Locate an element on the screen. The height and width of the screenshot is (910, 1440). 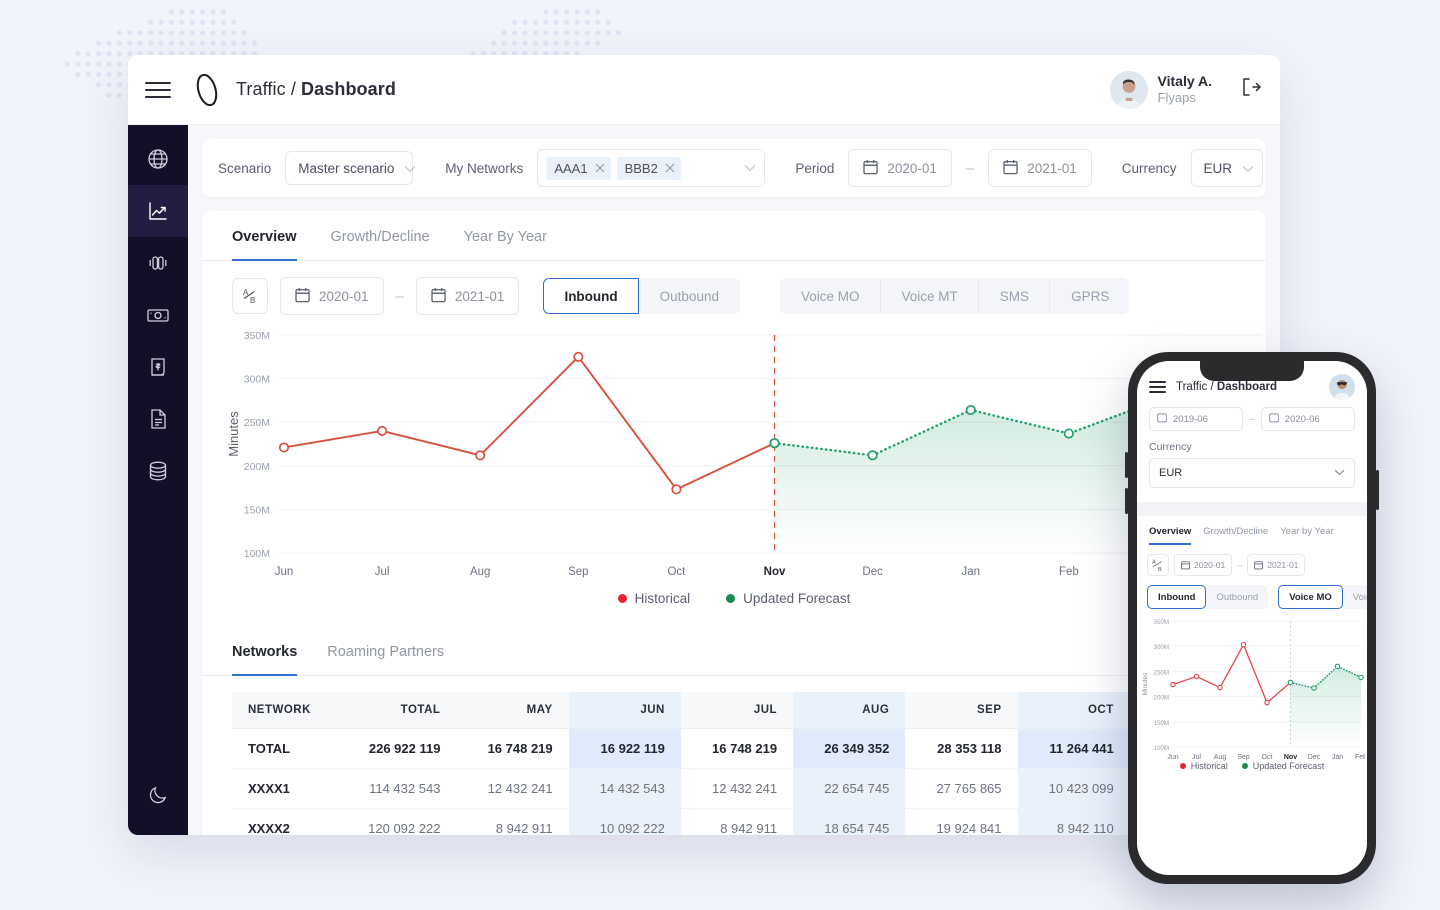
user-menu: Vitaly A. Flyaps is located at coordinates (1185, 89).